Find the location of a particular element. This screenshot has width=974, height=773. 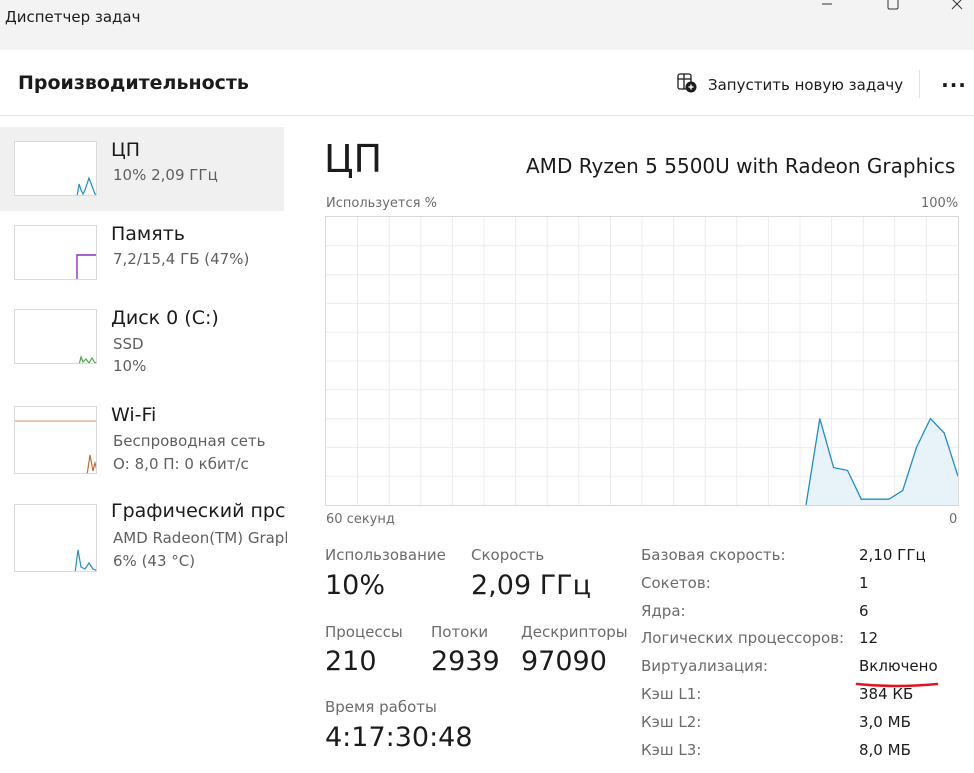

main-title: ЦП is located at coordinates (353, 159).